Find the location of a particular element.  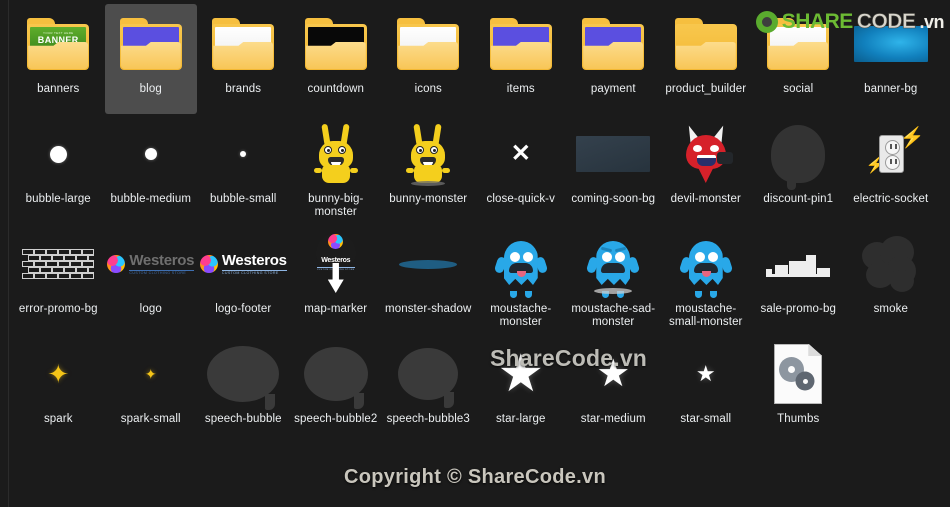

file-item-thumbs: Thumbs is located at coordinates (798, 389).